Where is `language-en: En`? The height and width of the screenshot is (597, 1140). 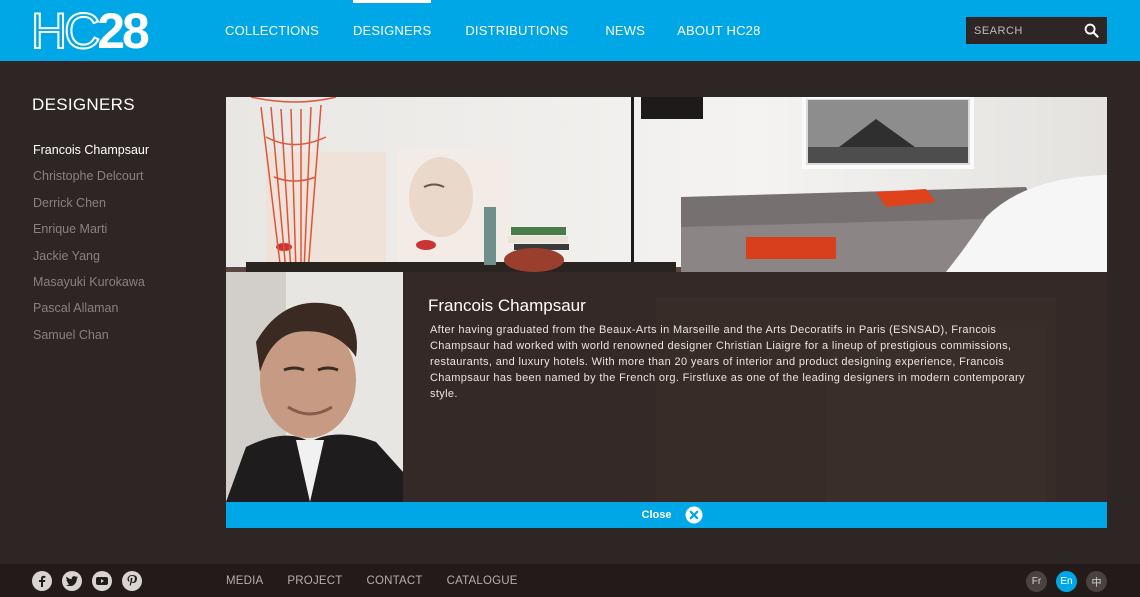 language-en: En is located at coordinates (1066, 581).